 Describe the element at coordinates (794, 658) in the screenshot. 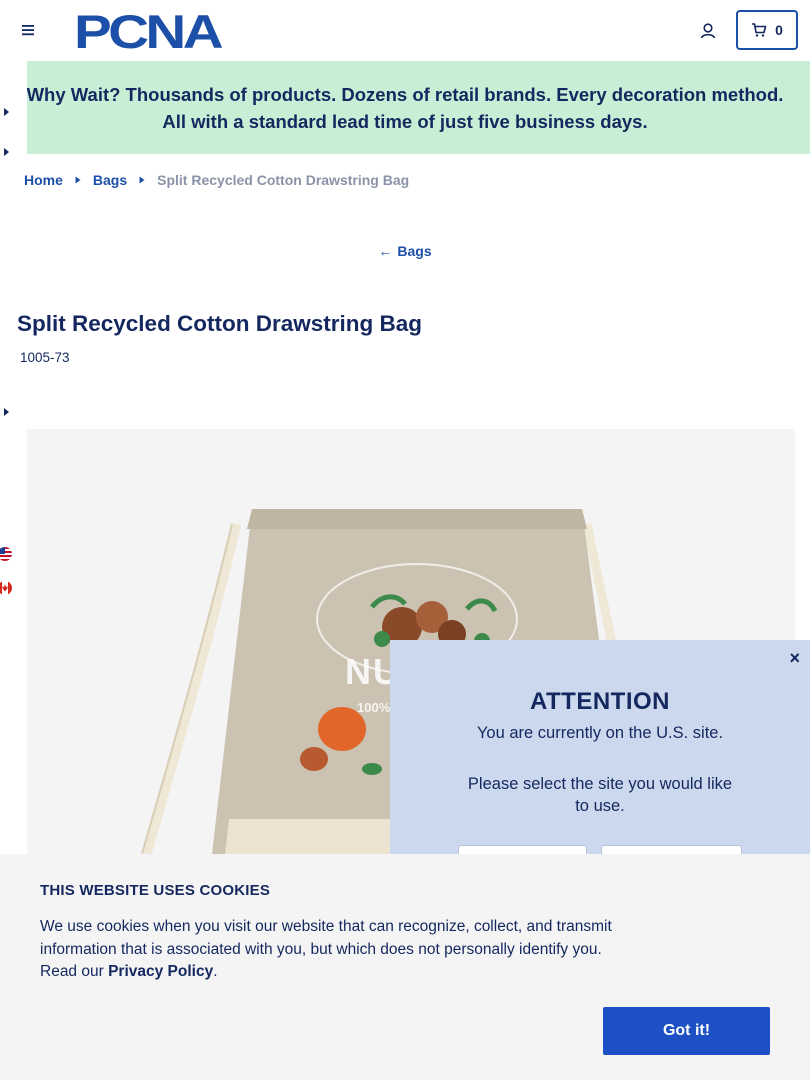

I see `close-icon: ×` at that location.